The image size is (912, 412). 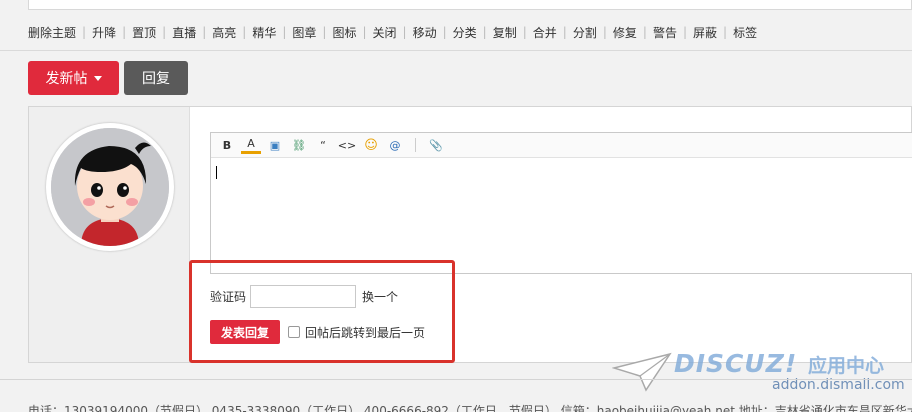 What do you see at coordinates (470, 5) in the screenshot?
I see `previous-post-bottom` at bounding box center [470, 5].